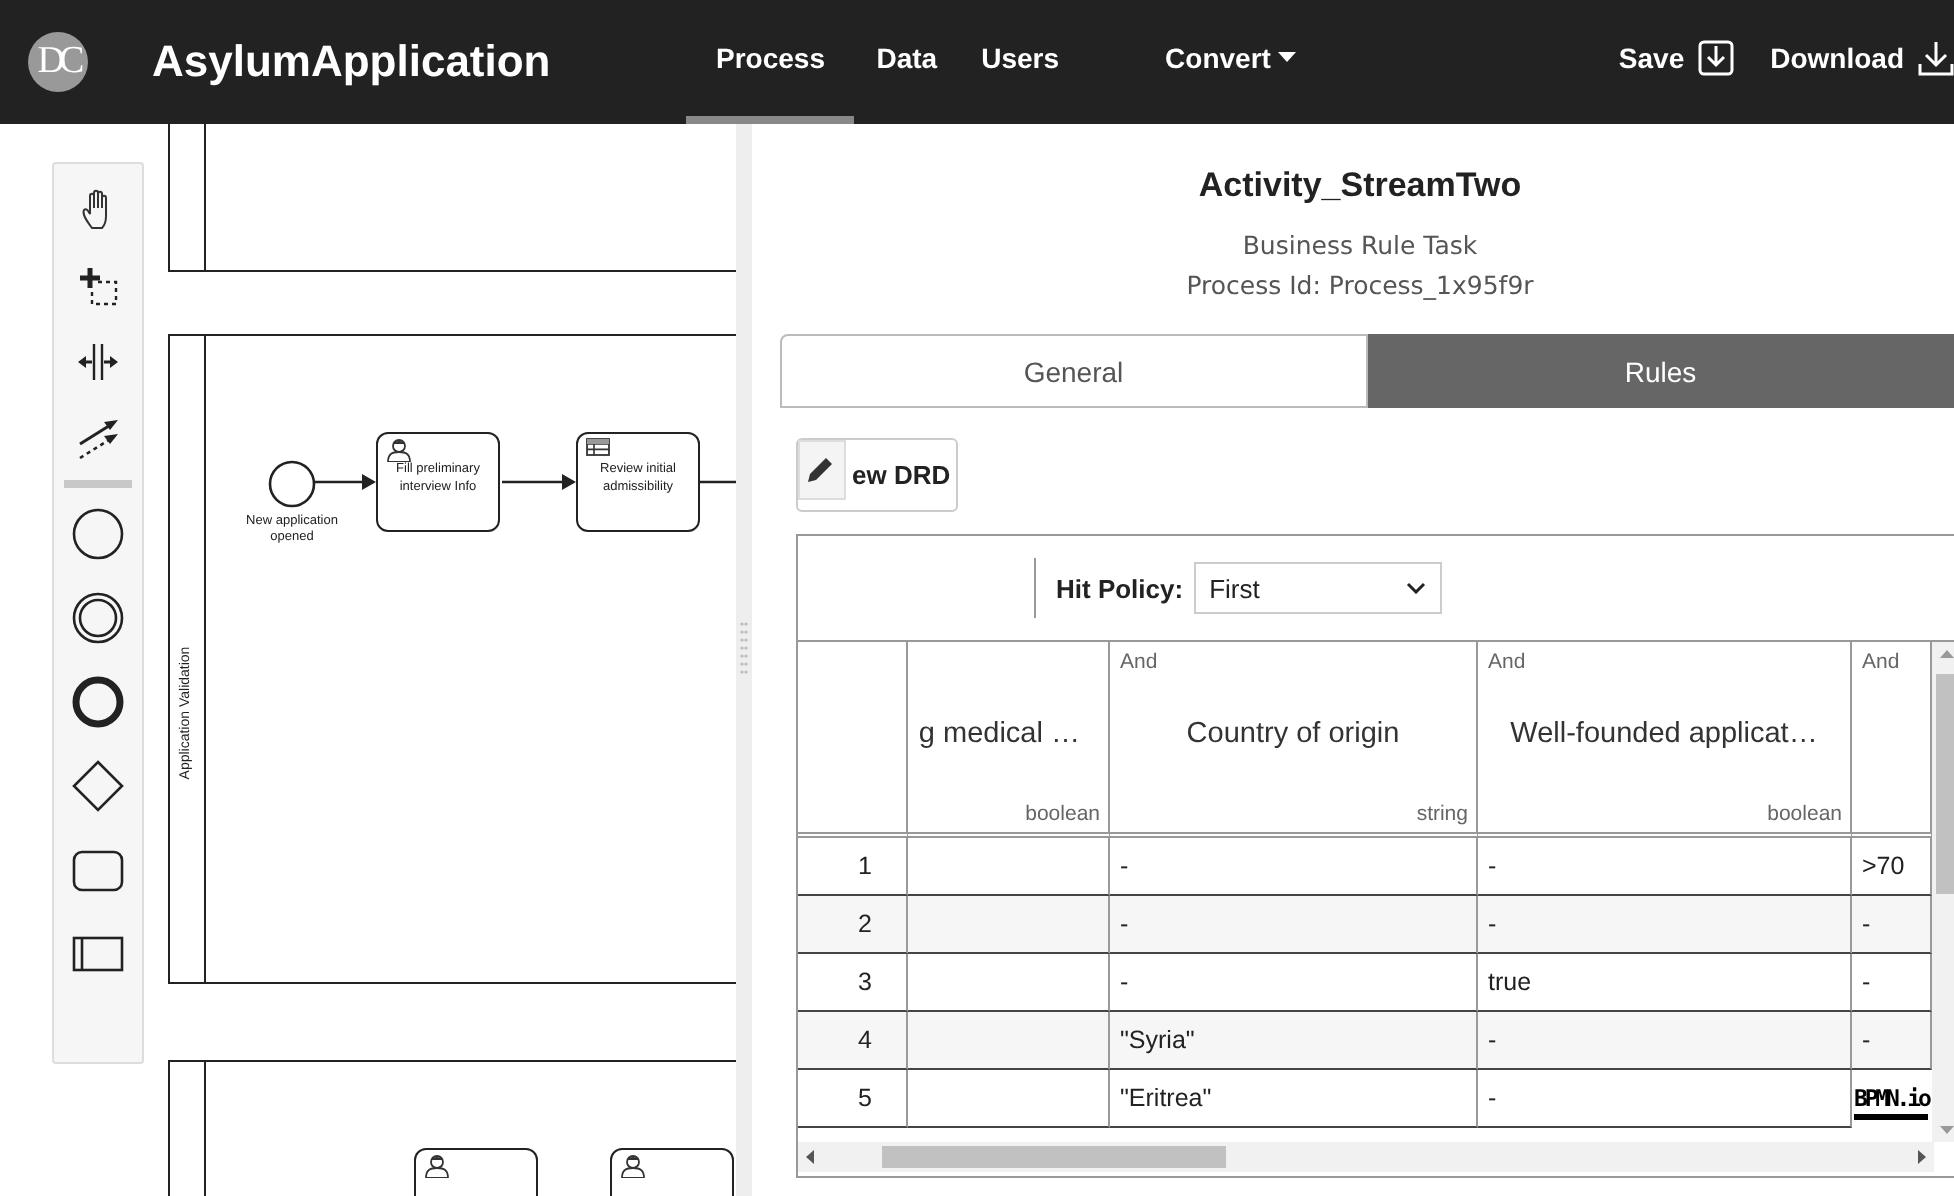 Image resolution: width=1954 pixels, height=1196 pixels. Describe the element at coordinates (1660, 371) in the screenshot. I see `panel-tab: Rules` at that location.